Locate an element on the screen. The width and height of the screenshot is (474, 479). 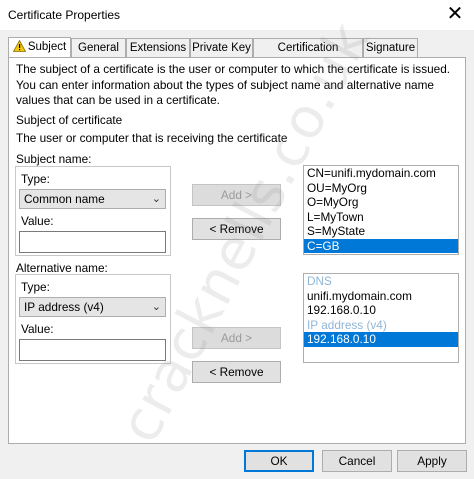
list-item: unifi.mydomain.com is located at coordinates (381, 296).